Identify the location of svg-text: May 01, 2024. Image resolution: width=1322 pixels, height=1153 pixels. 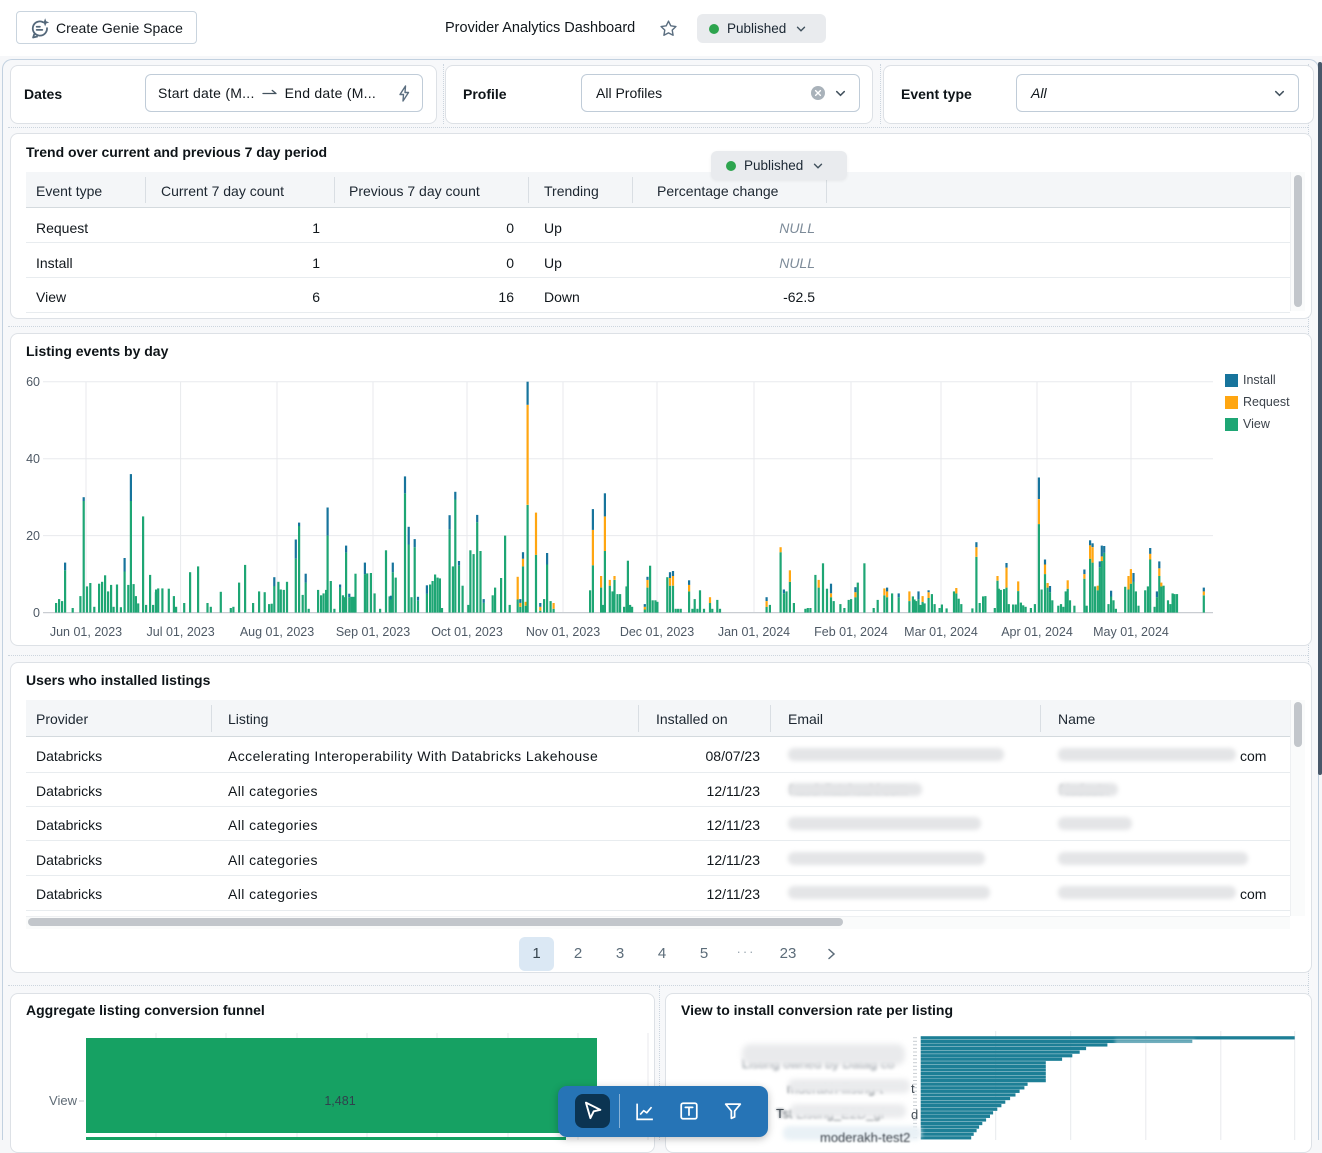
(1131, 632).